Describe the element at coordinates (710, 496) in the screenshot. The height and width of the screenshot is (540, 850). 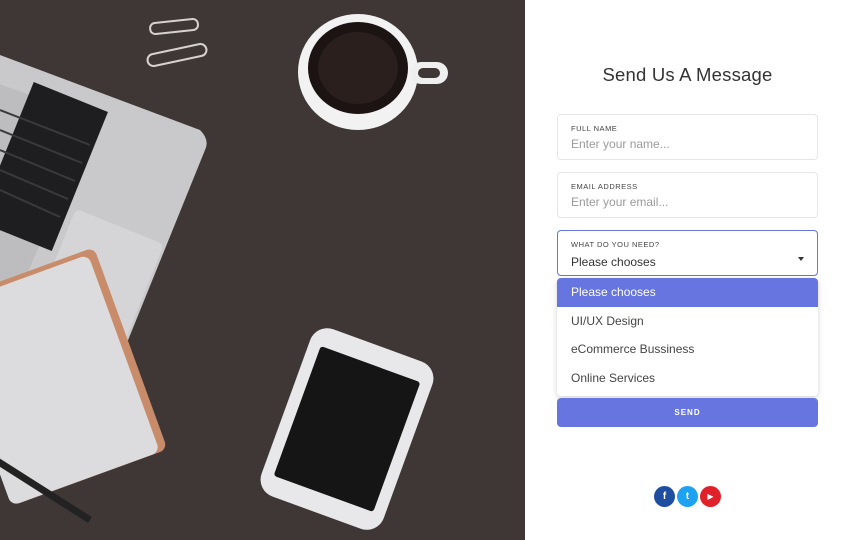
I see `youtube-icon: ▶` at that location.